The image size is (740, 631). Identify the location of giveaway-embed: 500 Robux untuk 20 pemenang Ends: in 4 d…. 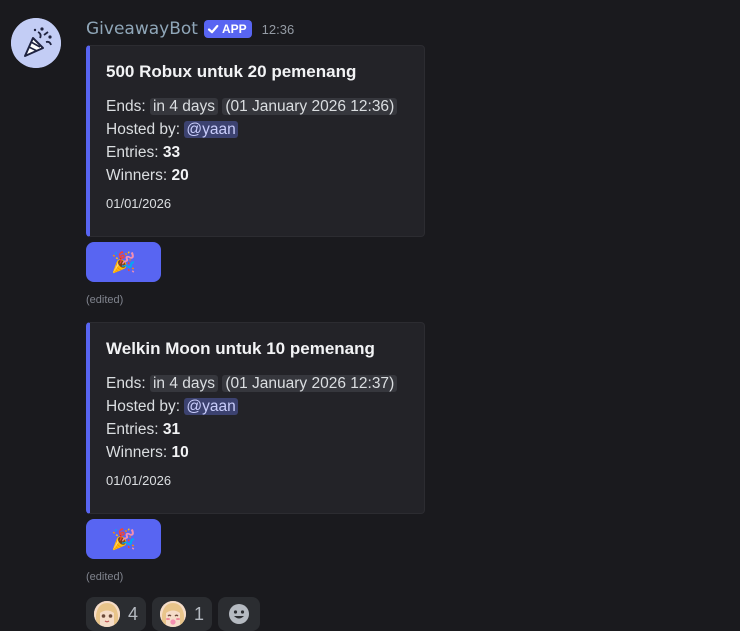
(255, 141).